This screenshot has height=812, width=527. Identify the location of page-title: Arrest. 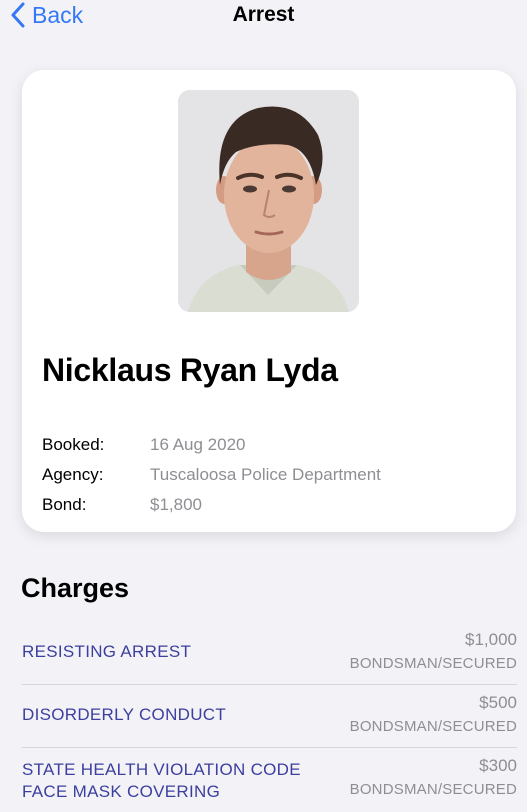
(263, 14).